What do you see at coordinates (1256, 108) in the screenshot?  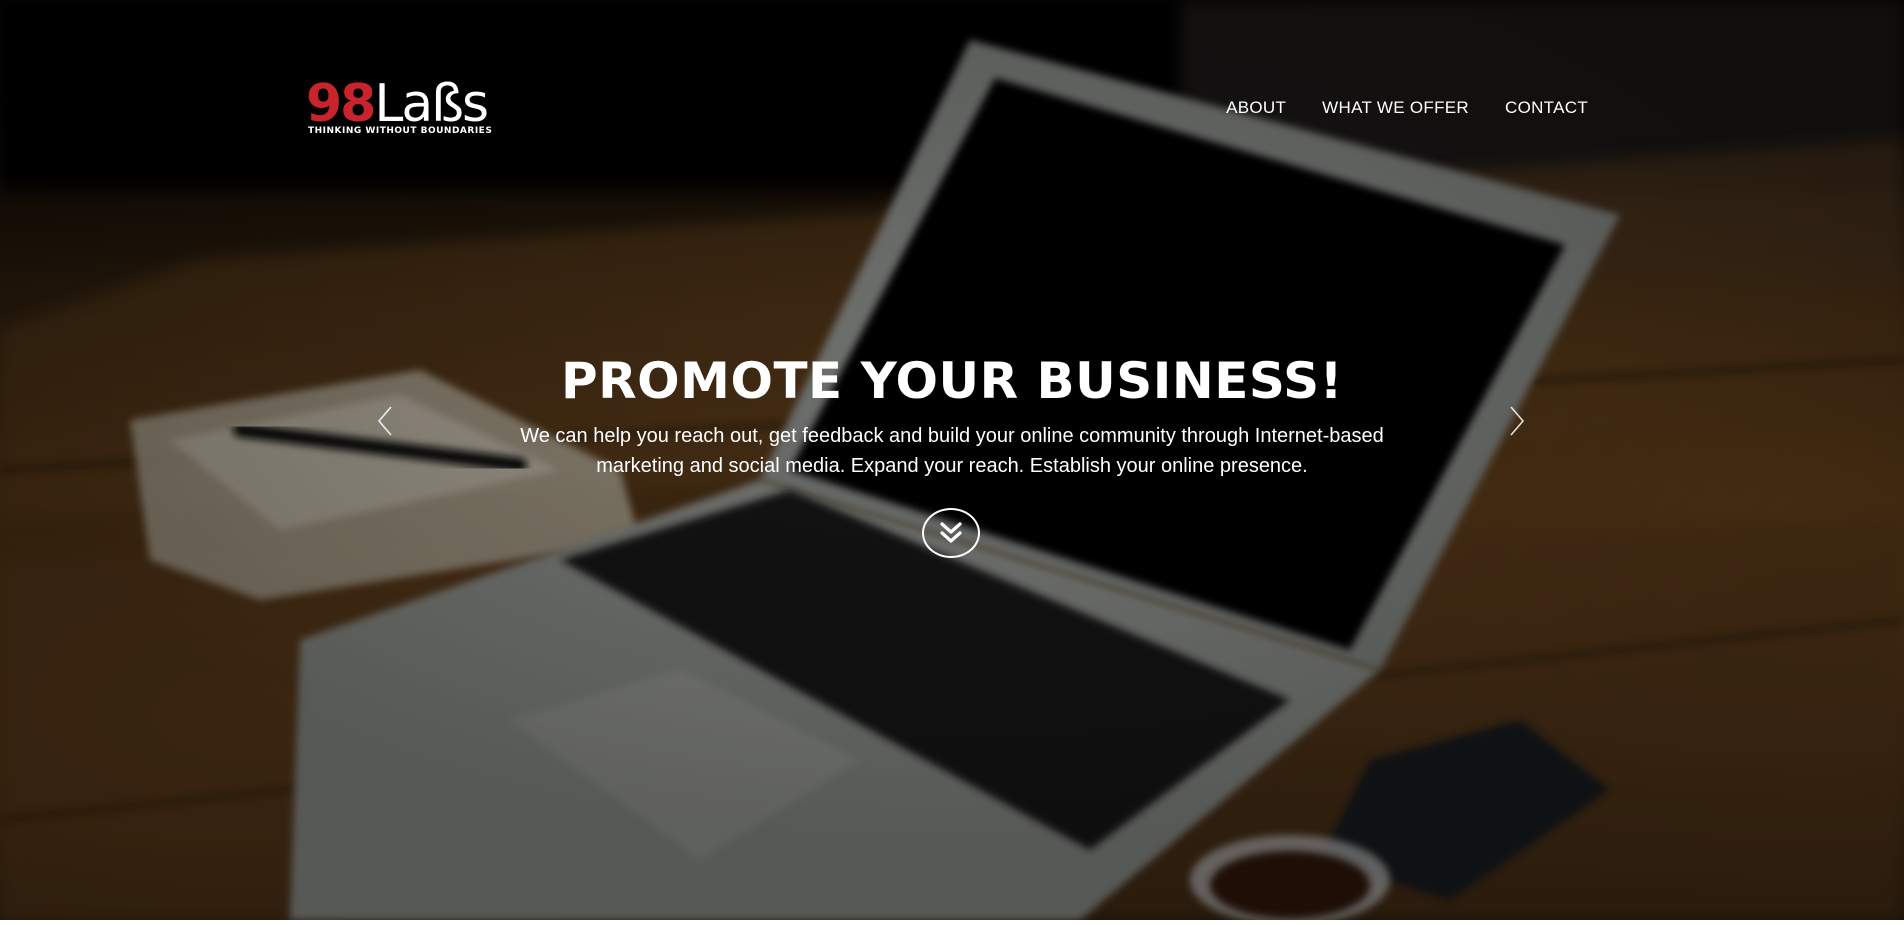 I see `nav-item-about: ABOUT` at bounding box center [1256, 108].